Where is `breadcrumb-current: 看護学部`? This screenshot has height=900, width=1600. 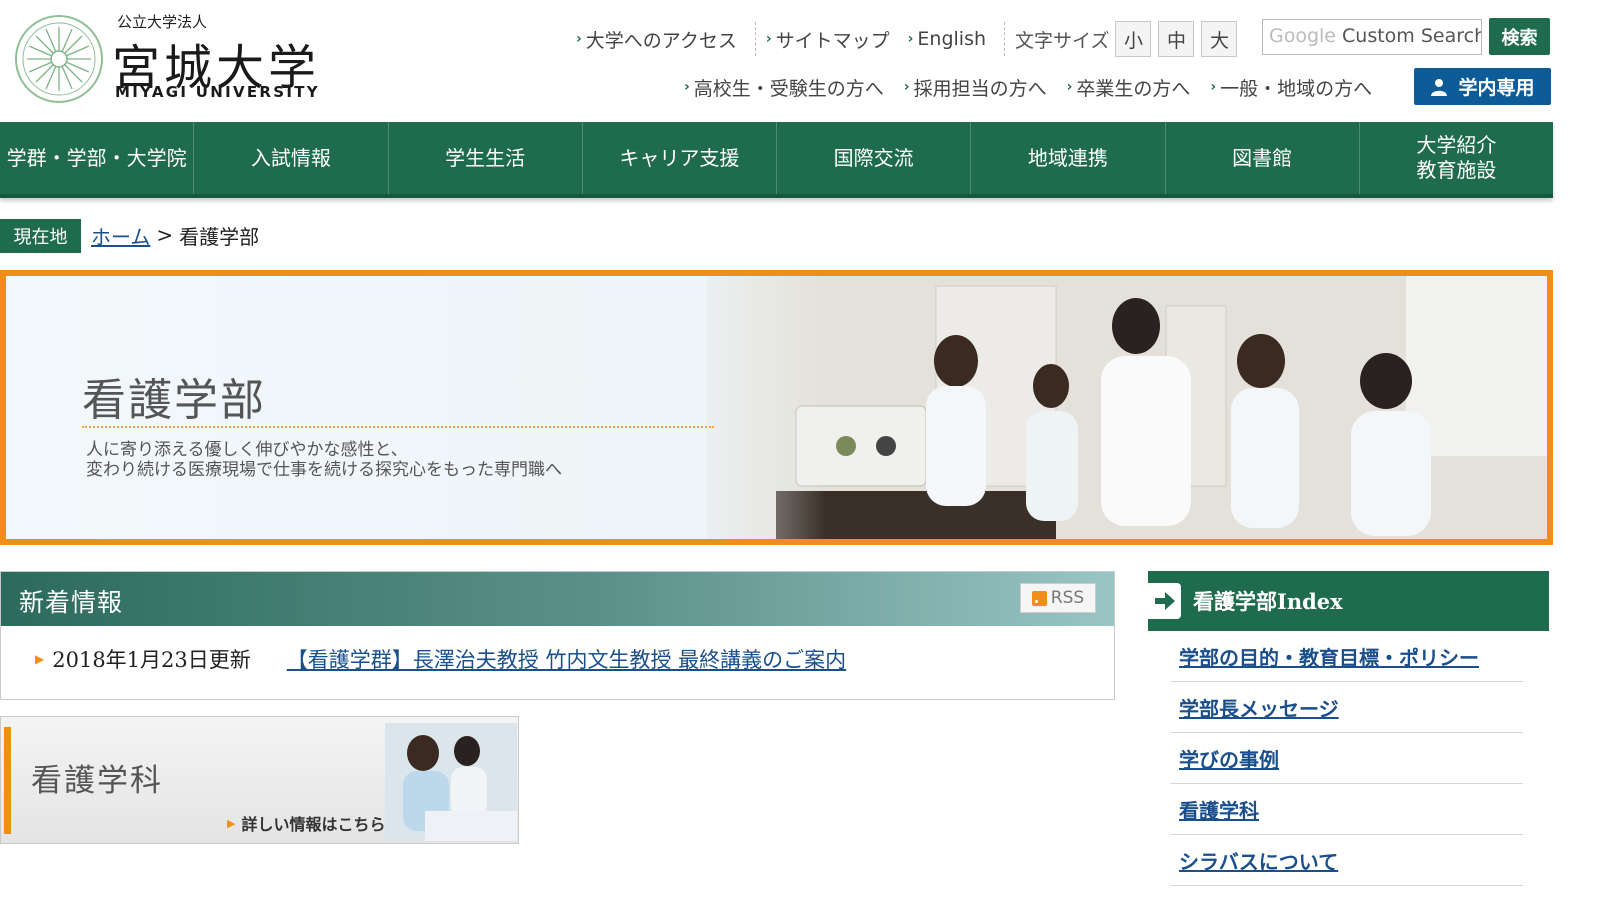 breadcrumb-current: 看護学部 is located at coordinates (219, 236).